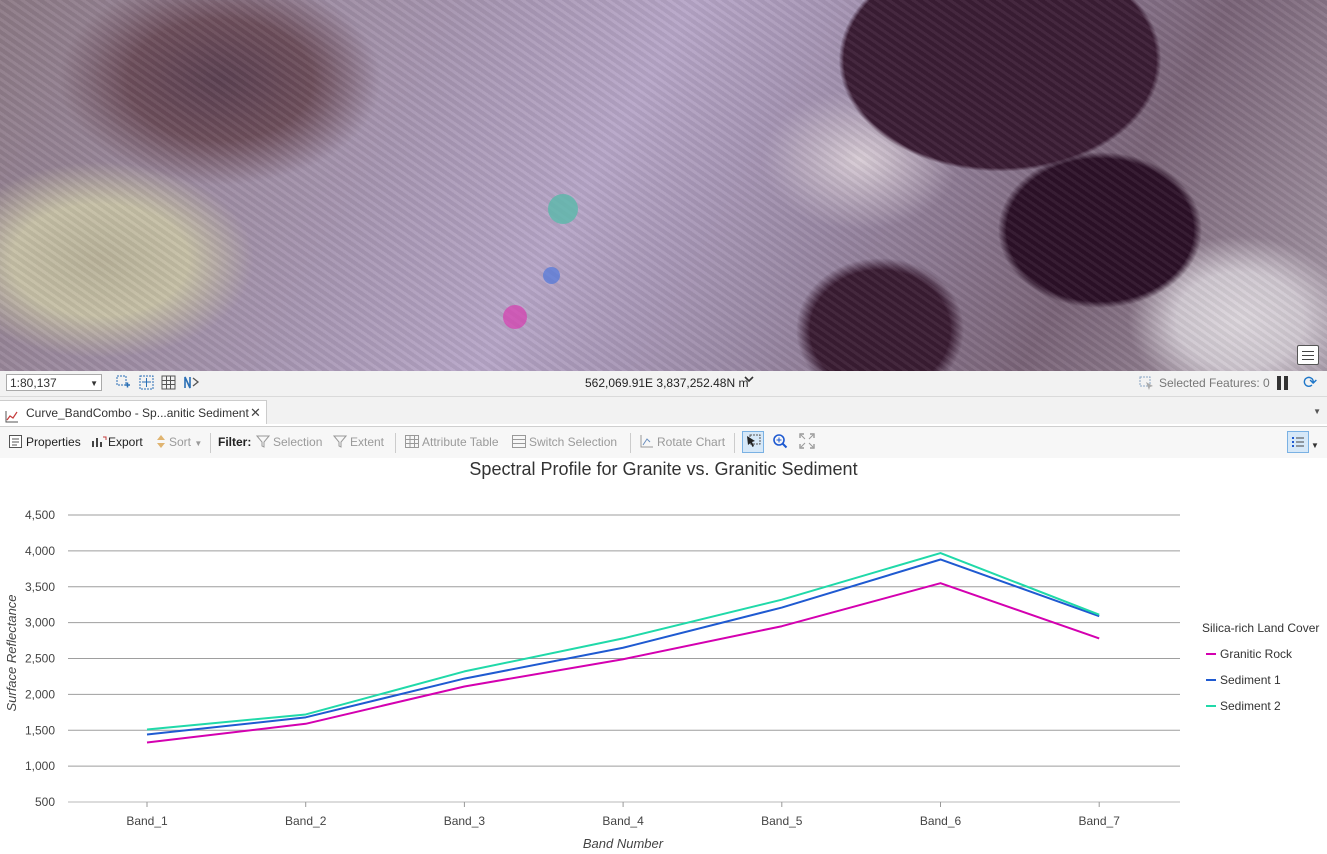  What do you see at coordinates (40, 551) in the screenshot?
I see `y-tick-label: 4,000` at bounding box center [40, 551].